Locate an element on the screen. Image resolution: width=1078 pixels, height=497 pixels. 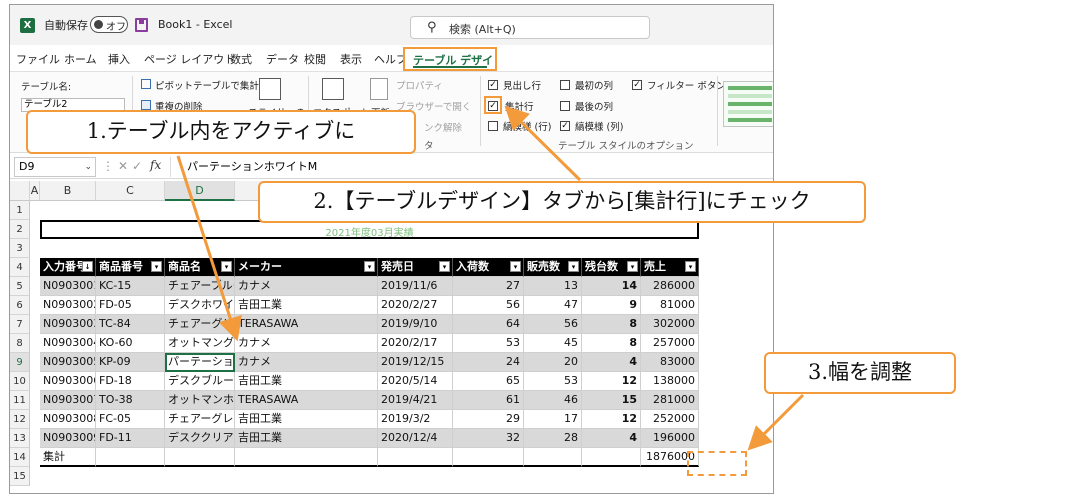
table-styles-gallery is located at coordinates (748, 104).